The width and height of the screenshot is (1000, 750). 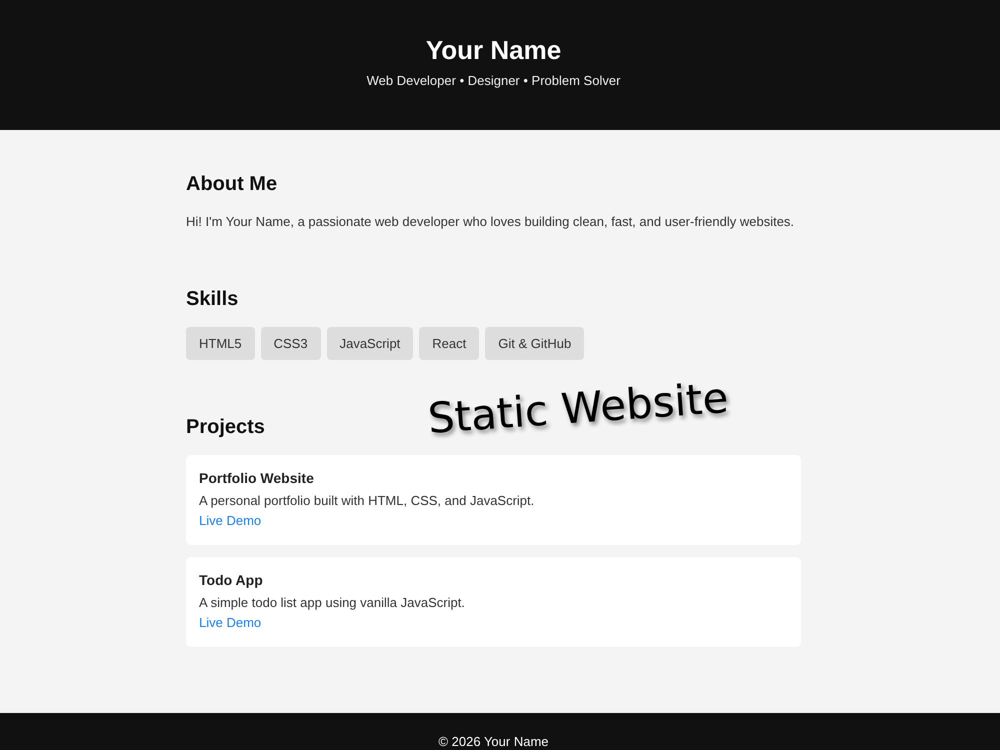 I want to click on project-description: A simple todo list app using vanilla JavaScript., so click(x=332, y=603).